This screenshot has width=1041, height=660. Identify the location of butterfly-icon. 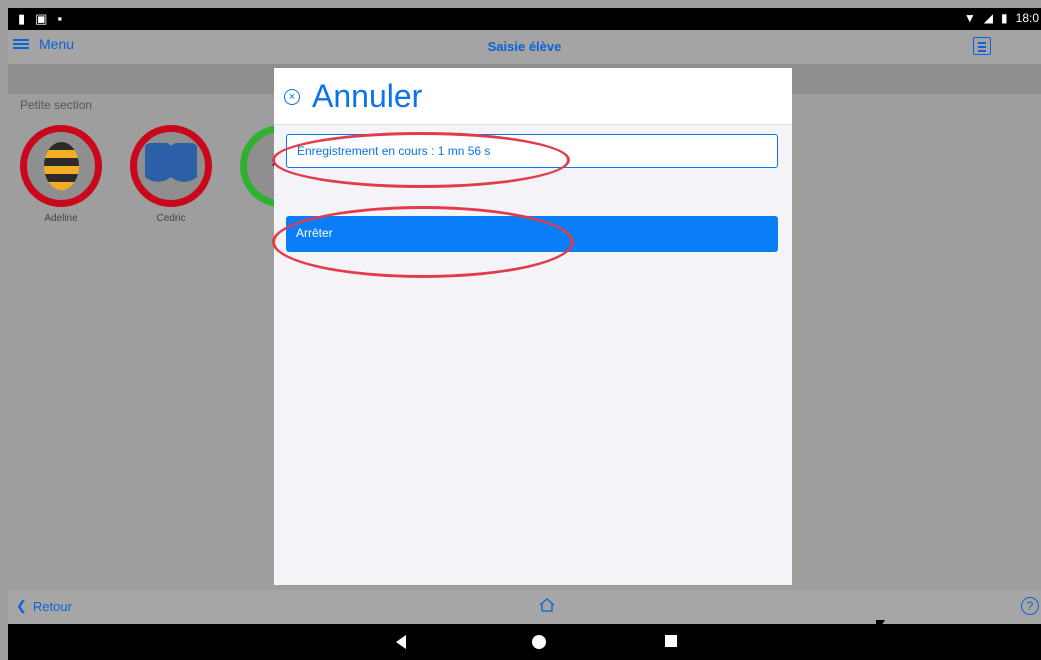
(171, 166).